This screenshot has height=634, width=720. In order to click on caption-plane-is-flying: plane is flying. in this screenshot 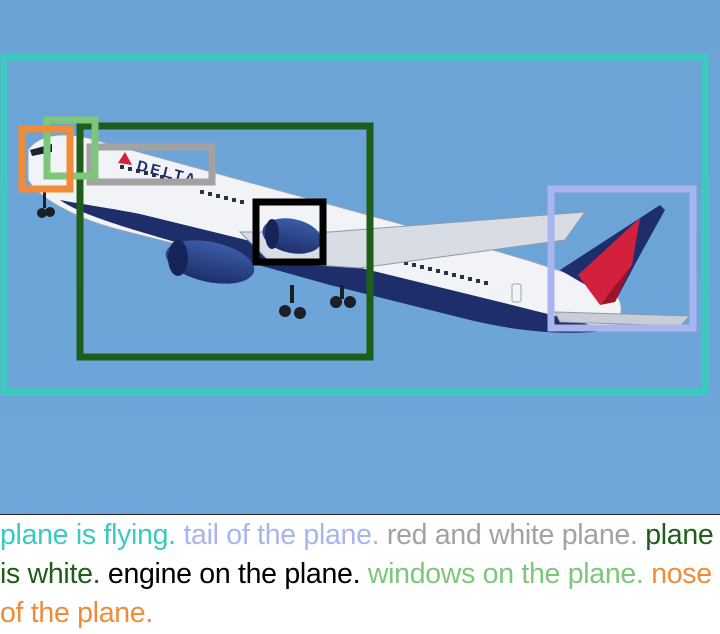, I will do `click(88, 535)`.